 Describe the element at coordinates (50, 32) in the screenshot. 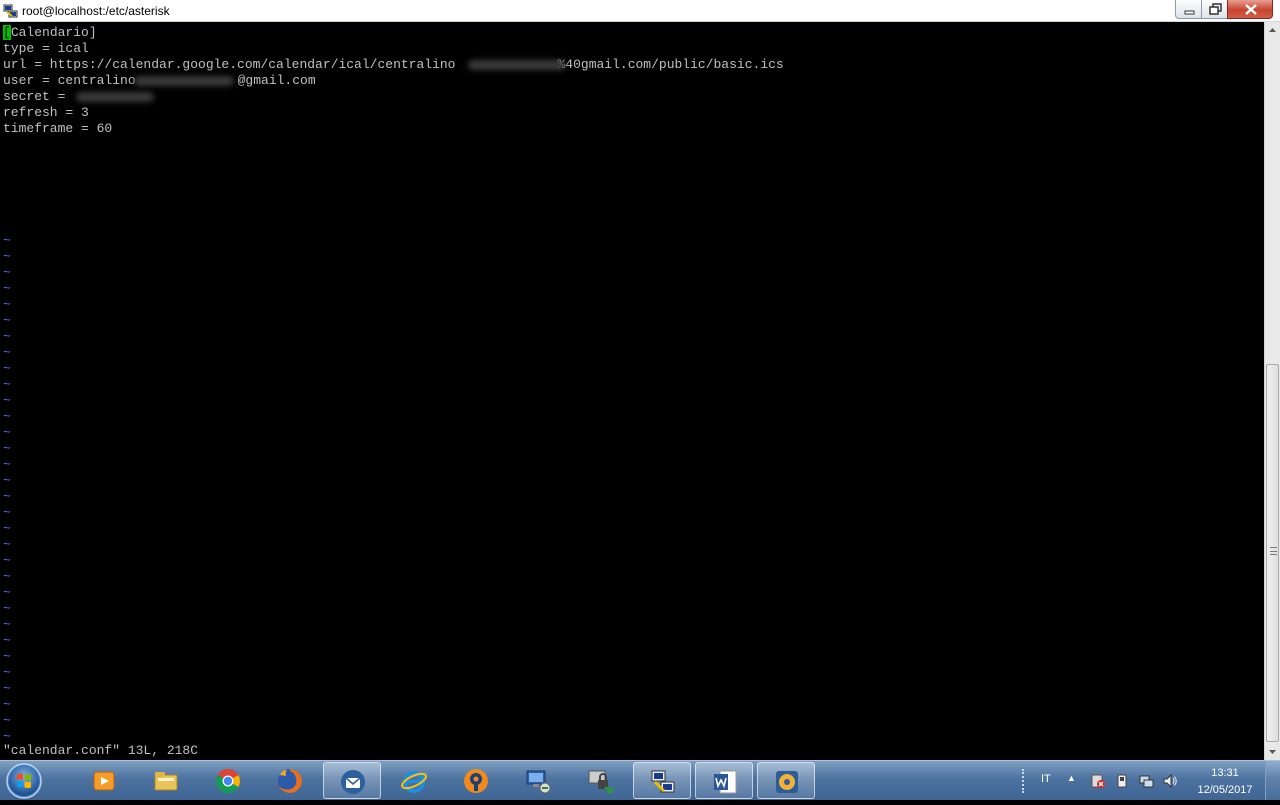

I see `config-line-section: [Calendario]` at that location.